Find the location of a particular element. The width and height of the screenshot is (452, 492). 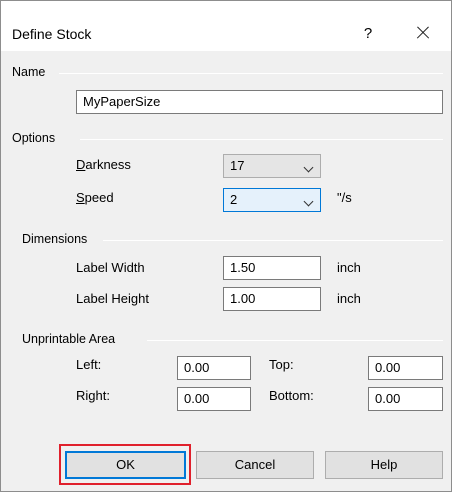

darkness-value: 17 is located at coordinates (237, 165).